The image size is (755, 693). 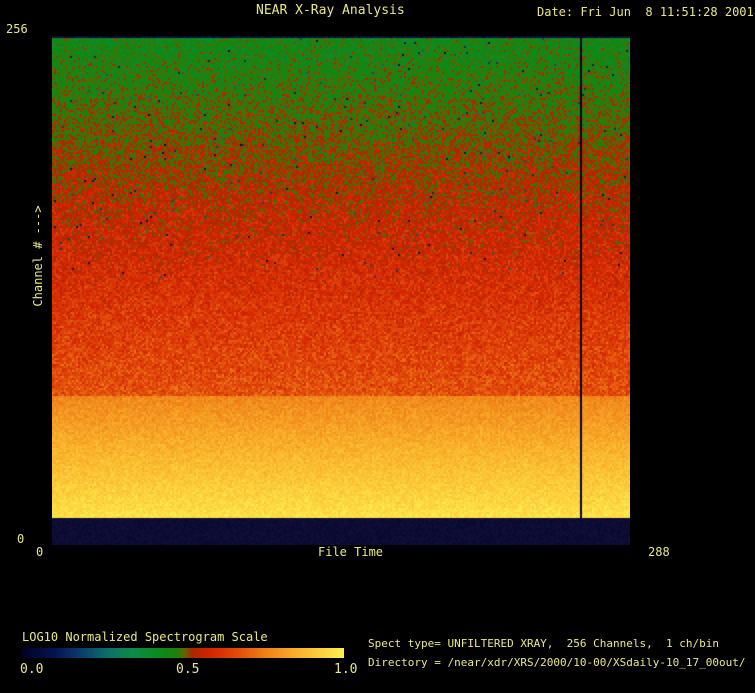 What do you see at coordinates (188, 669) in the screenshot?
I see `colorbar-tick-05: 0.5` at bounding box center [188, 669].